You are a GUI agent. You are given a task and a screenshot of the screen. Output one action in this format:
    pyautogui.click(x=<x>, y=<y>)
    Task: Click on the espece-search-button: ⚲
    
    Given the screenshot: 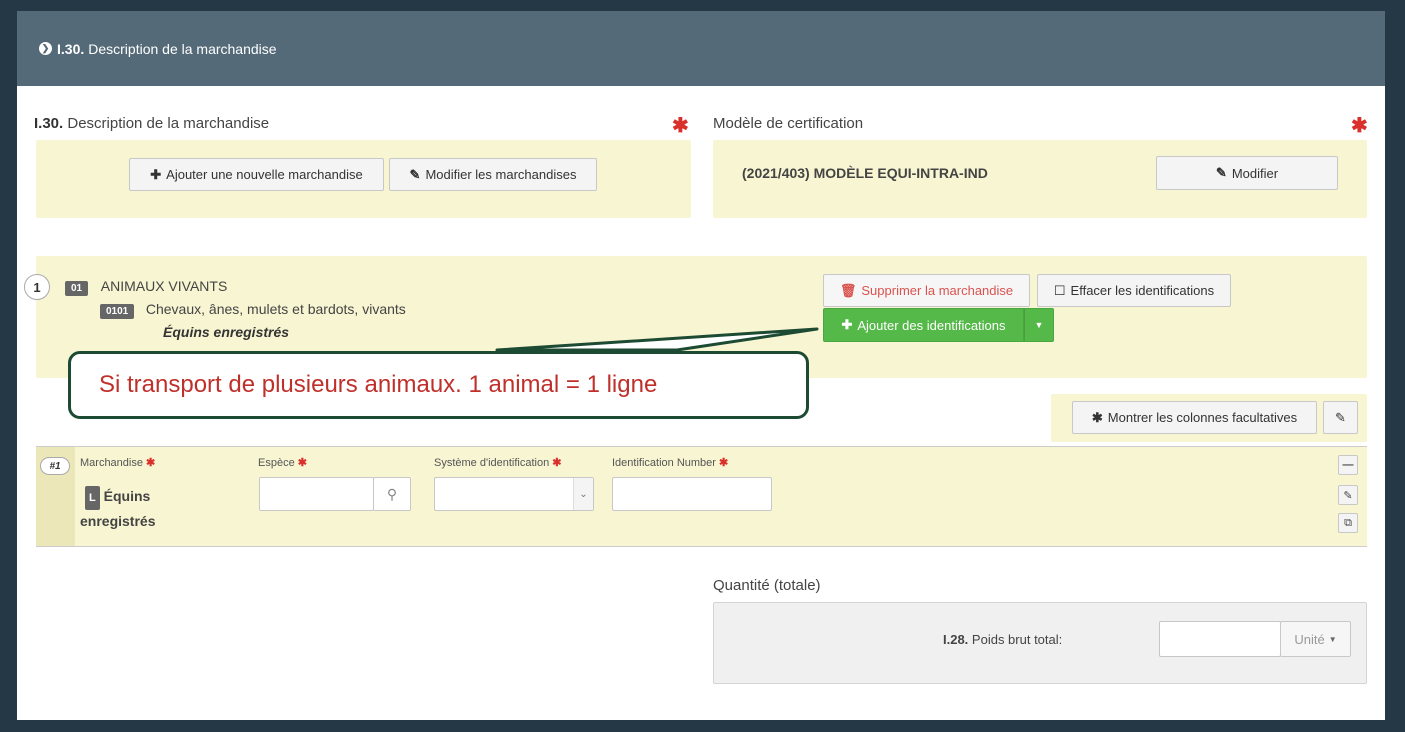 What is the action you would take?
    pyautogui.click(x=392, y=494)
    